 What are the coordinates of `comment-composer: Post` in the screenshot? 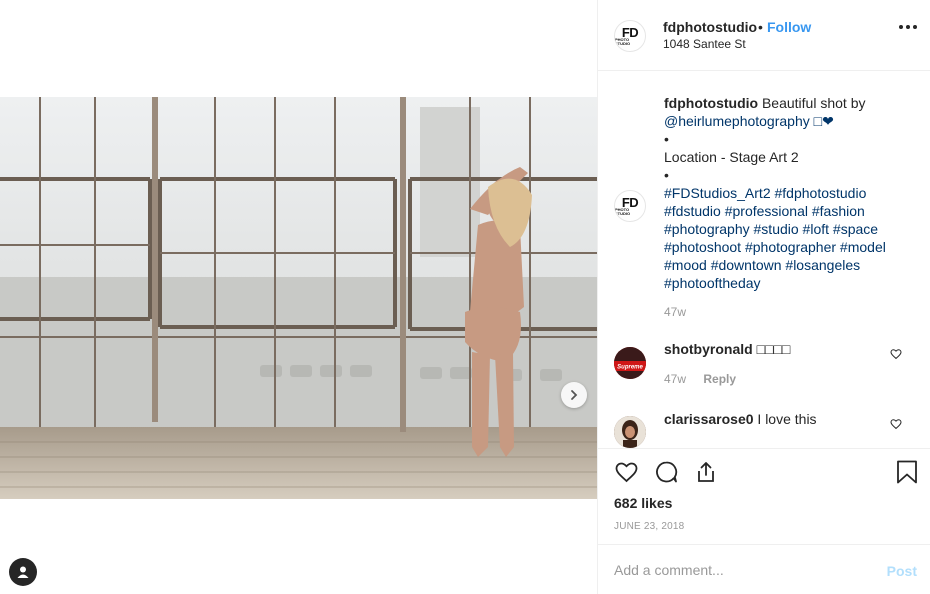 It's located at (764, 569).